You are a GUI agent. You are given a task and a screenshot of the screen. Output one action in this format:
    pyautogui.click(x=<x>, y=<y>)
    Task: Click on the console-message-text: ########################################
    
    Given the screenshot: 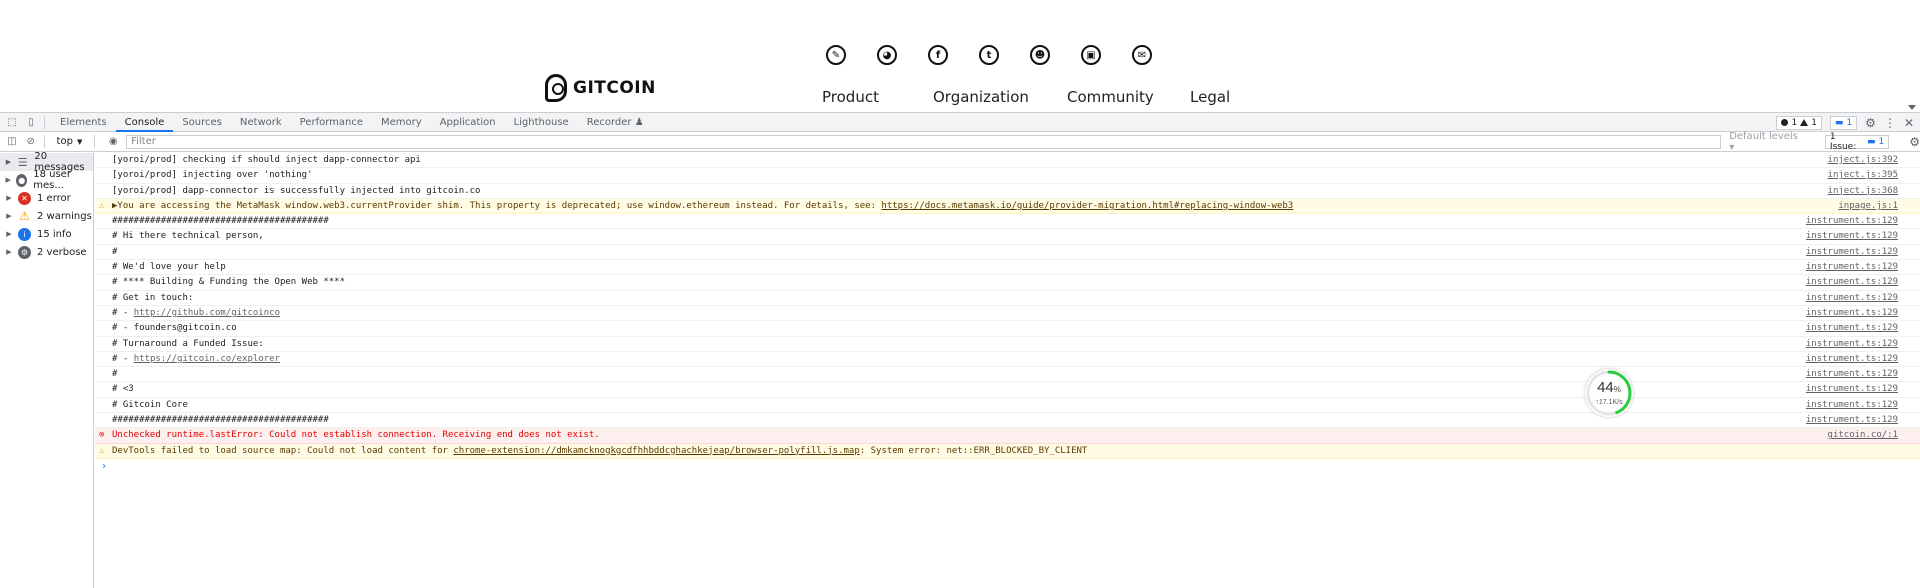 What is the action you would take?
    pyautogui.click(x=220, y=221)
    